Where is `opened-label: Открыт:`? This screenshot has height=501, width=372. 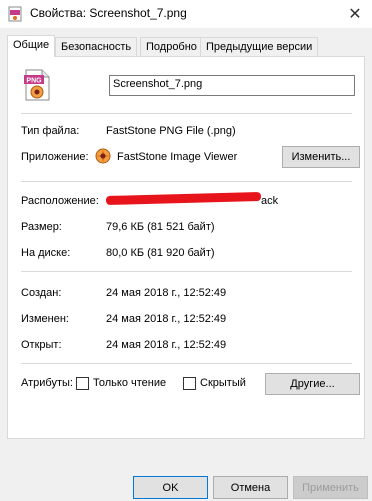 opened-label: Открыт: is located at coordinates (41, 345).